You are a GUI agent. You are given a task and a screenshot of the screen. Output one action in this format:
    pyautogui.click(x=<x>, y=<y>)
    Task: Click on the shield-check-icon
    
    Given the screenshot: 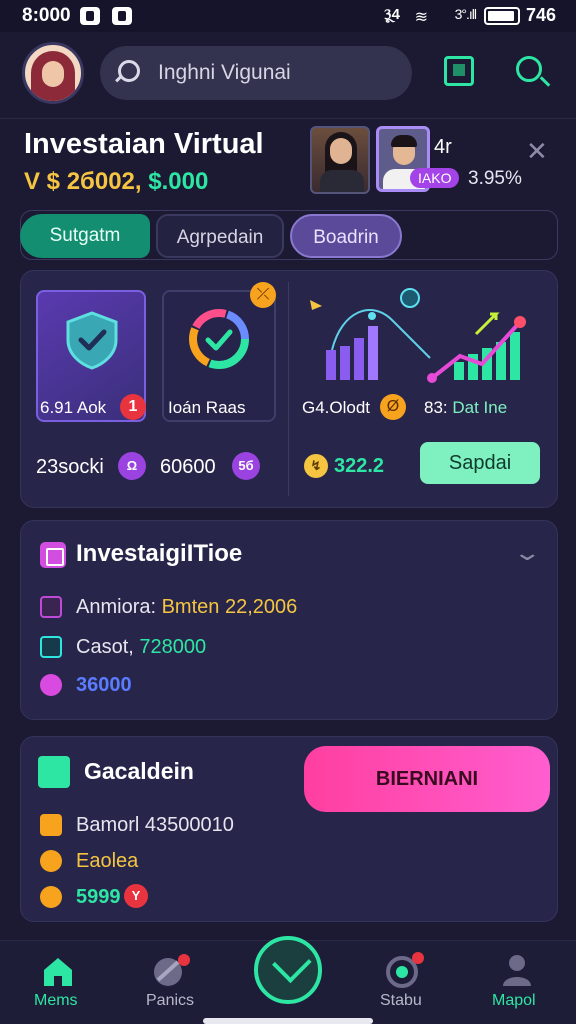 What is the action you would take?
    pyautogui.click(x=92, y=340)
    